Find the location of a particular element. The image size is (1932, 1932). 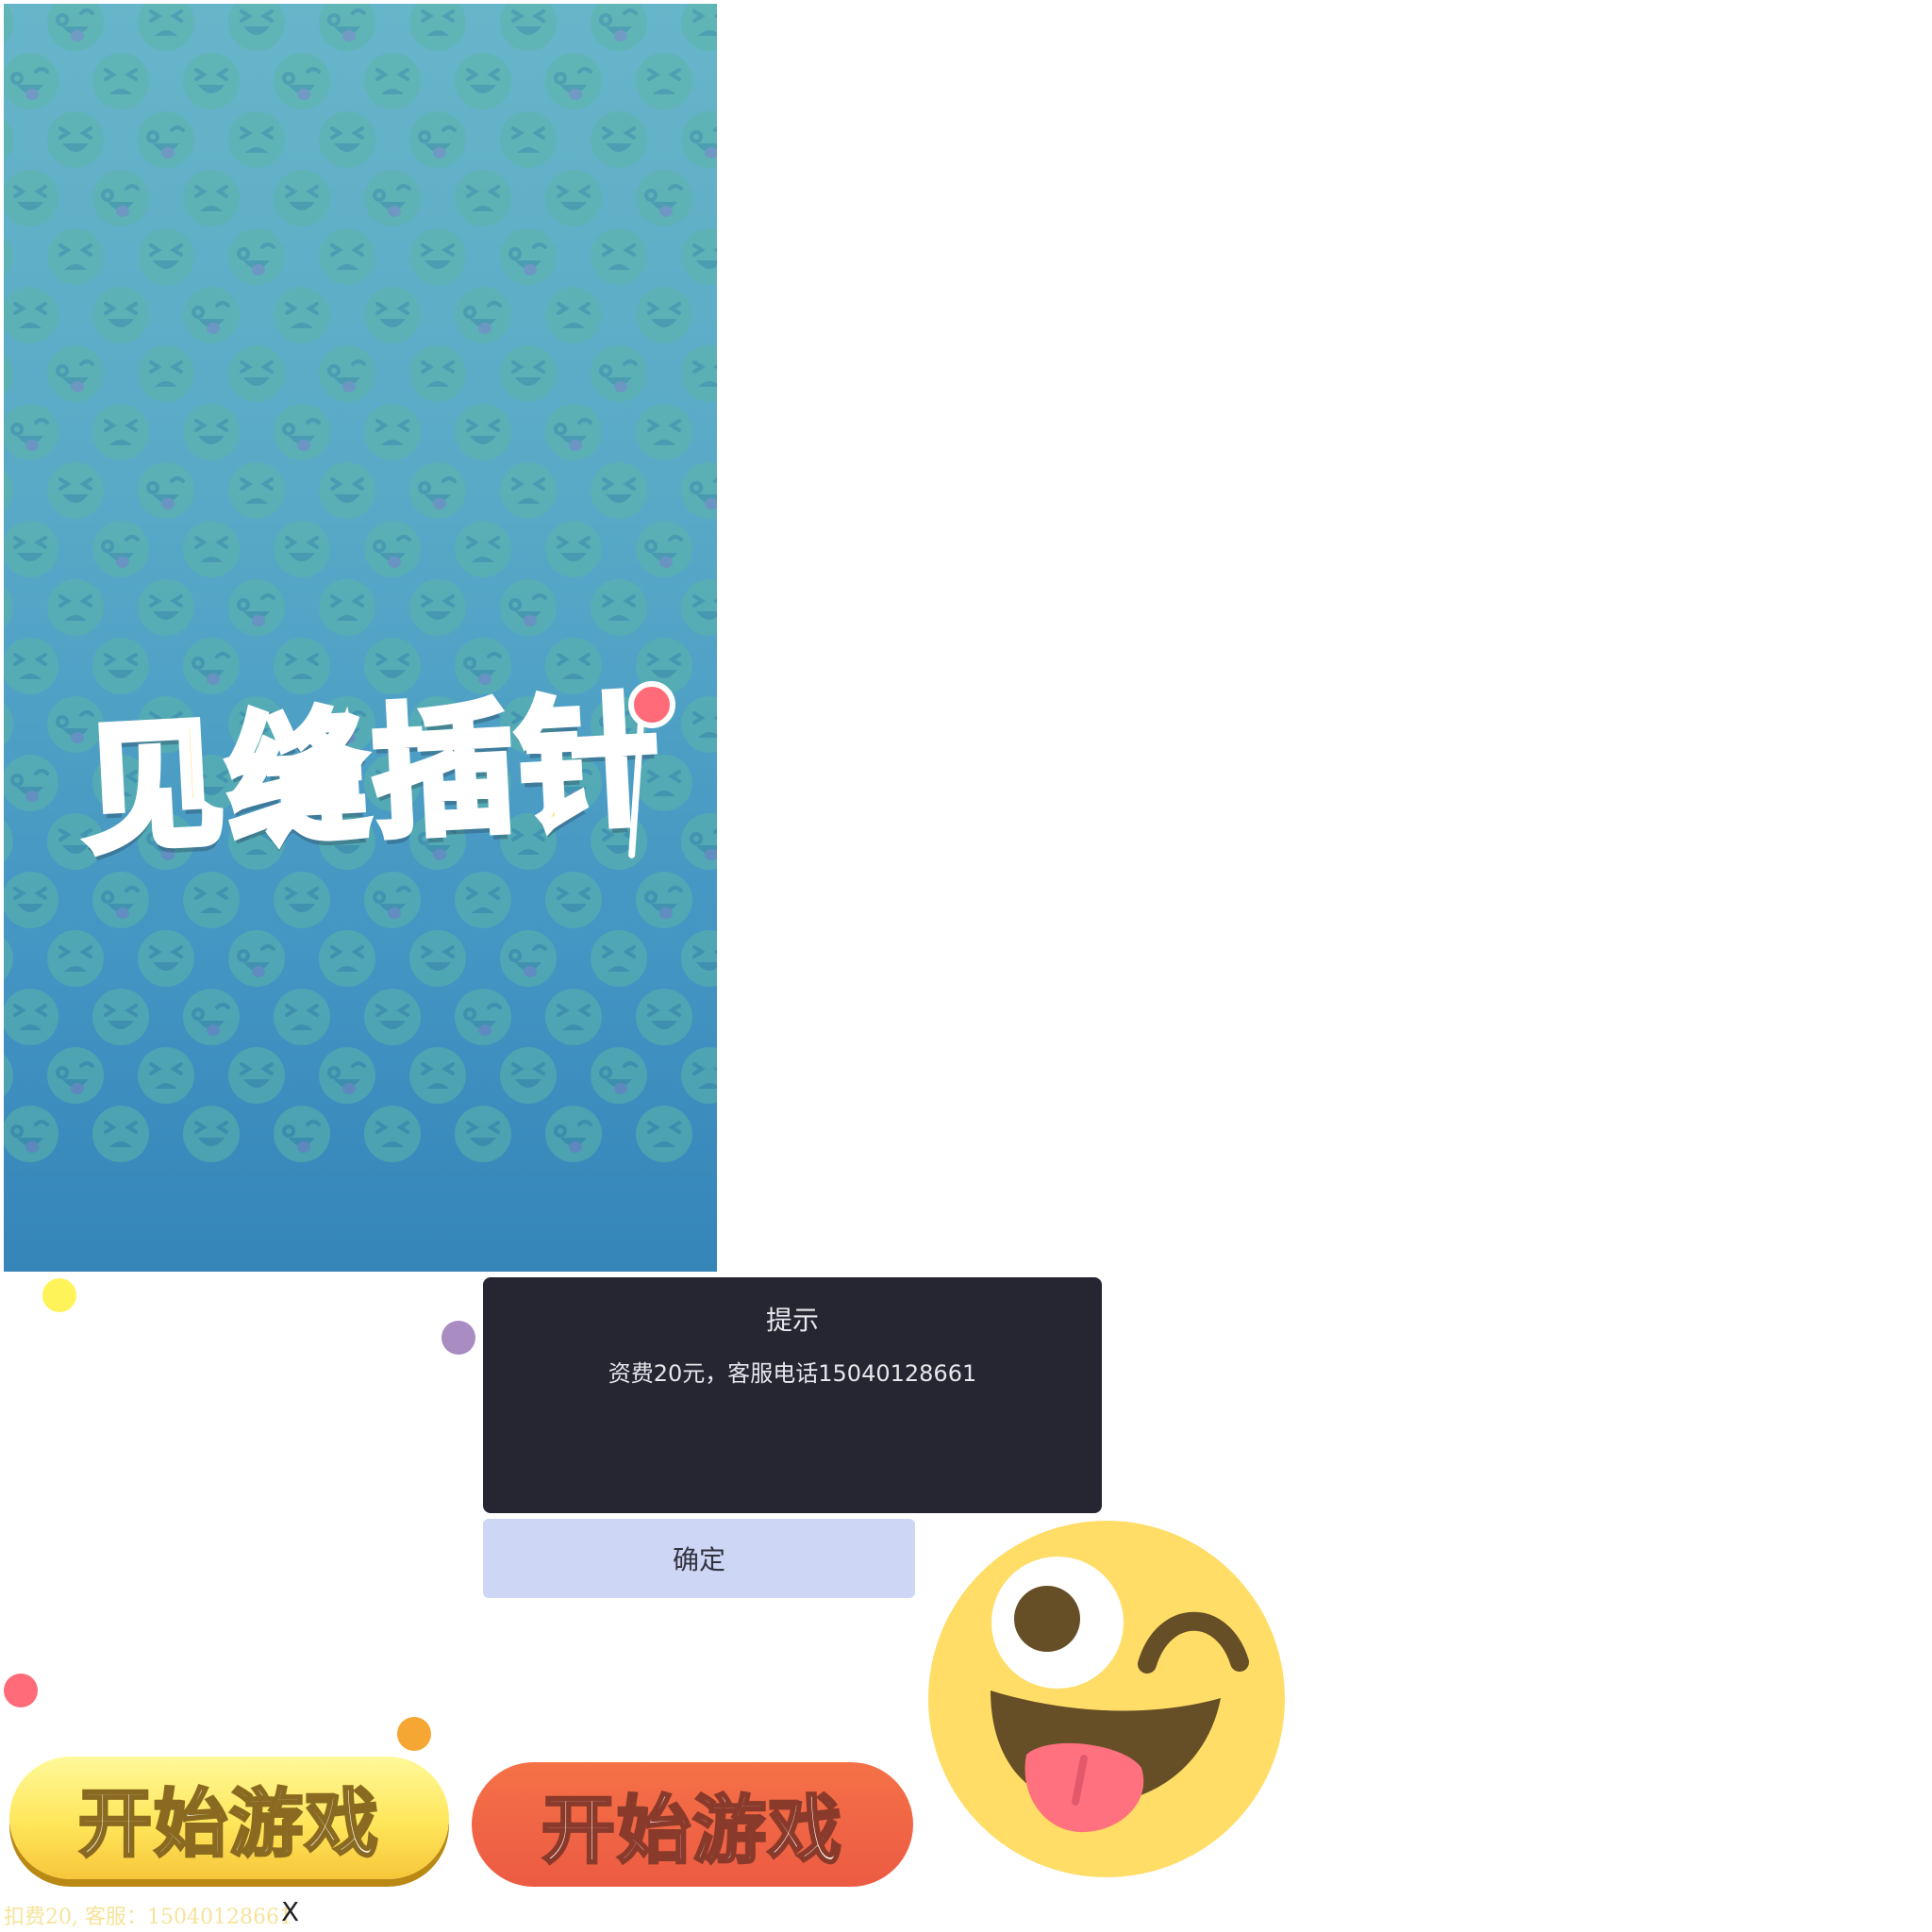

start-game-button-red: 开始游戏 is located at coordinates (692, 1824).